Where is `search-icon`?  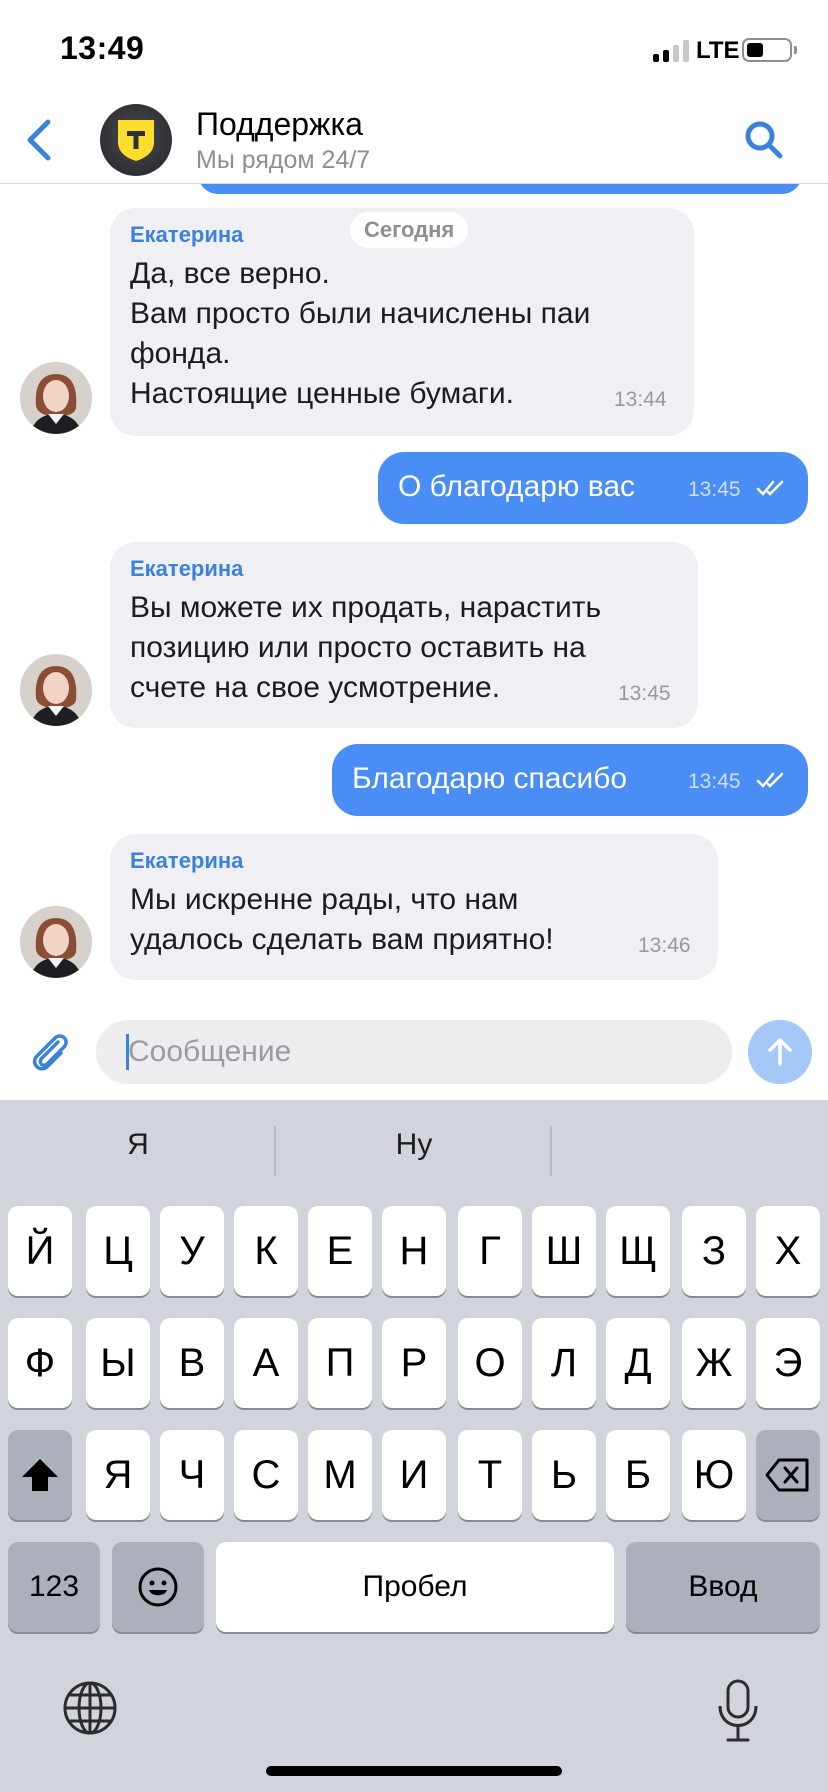
search-icon is located at coordinates (764, 140).